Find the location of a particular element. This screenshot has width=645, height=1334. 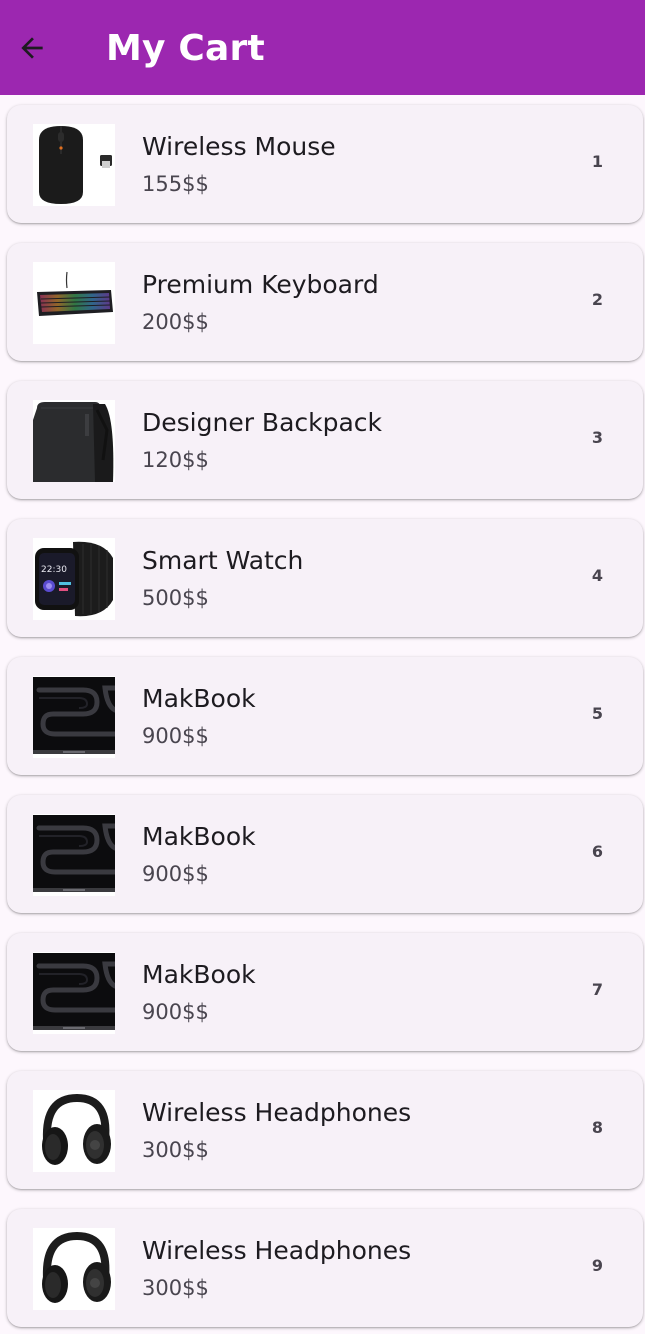

item-quantity: 7 is located at coordinates (597, 989).